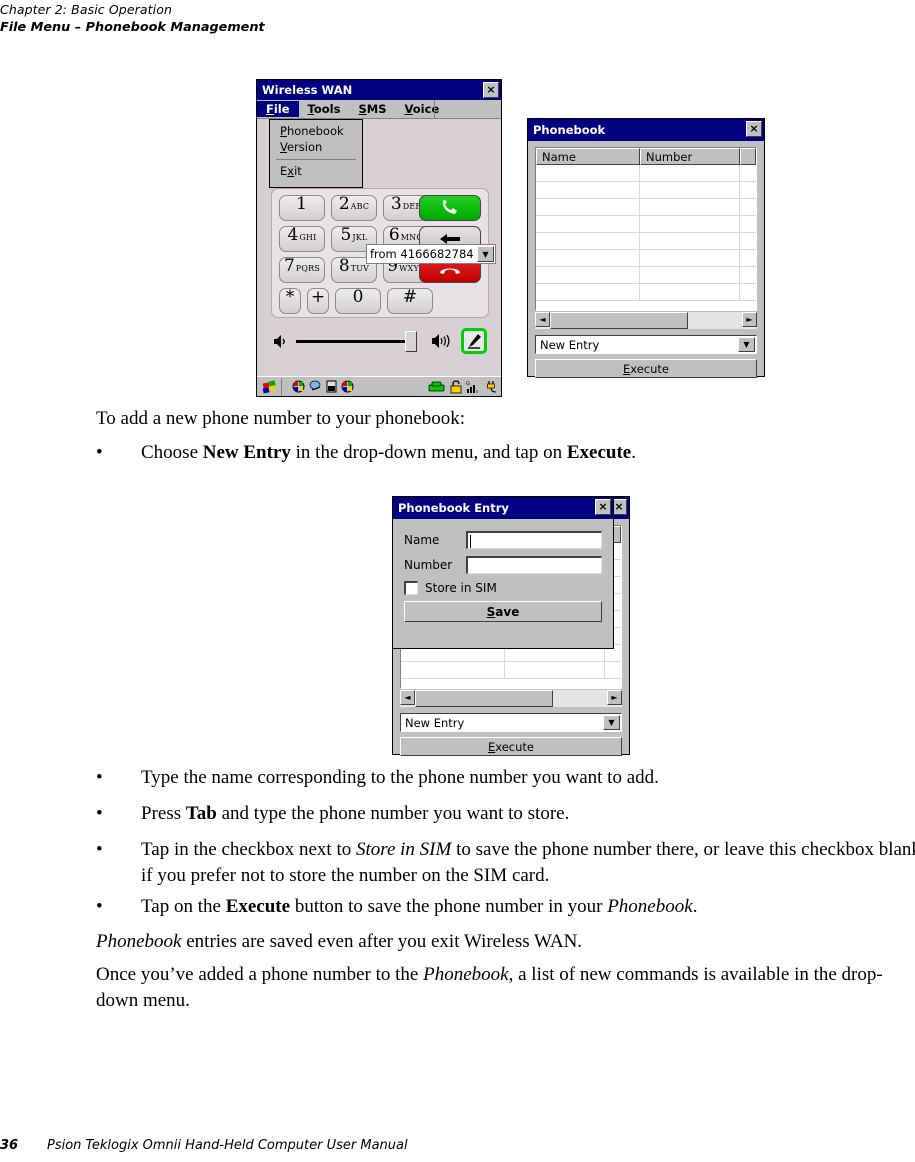 This screenshot has height=1162, width=915. What do you see at coordinates (316, 131) in the screenshot?
I see `menu-item-phonebook: Phonebook` at bounding box center [316, 131].